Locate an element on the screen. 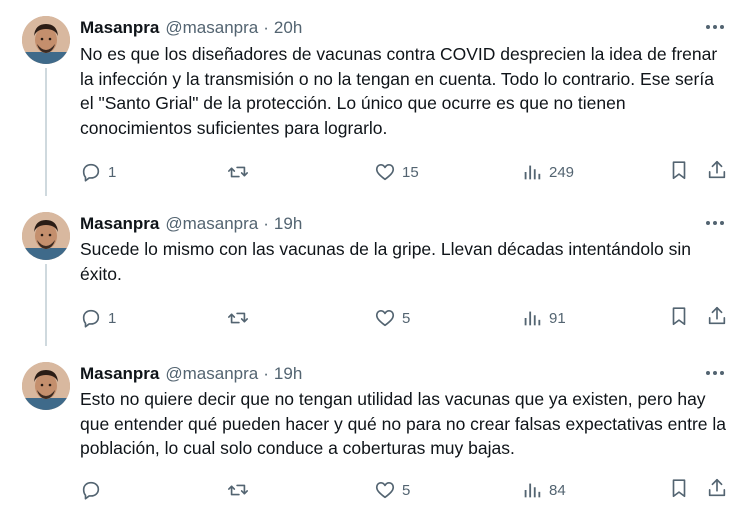 The width and height of the screenshot is (744, 516). views-count: 91 is located at coordinates (557, 318).